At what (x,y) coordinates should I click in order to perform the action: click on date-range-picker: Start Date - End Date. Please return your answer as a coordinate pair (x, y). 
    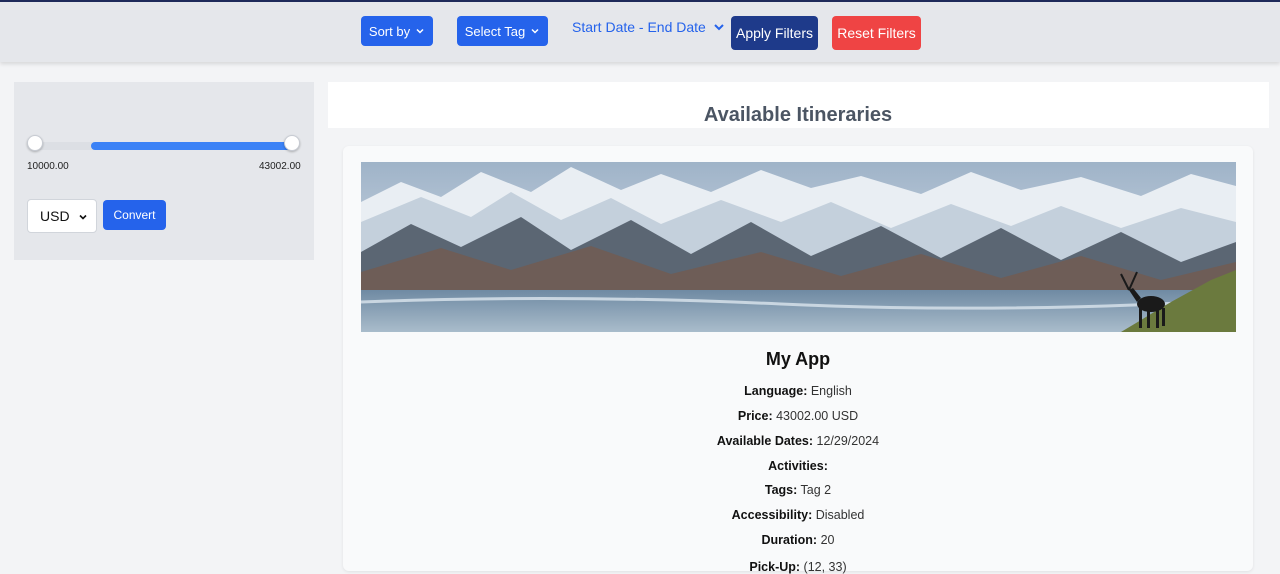
    Looking at the image, I should click on (648, 27).